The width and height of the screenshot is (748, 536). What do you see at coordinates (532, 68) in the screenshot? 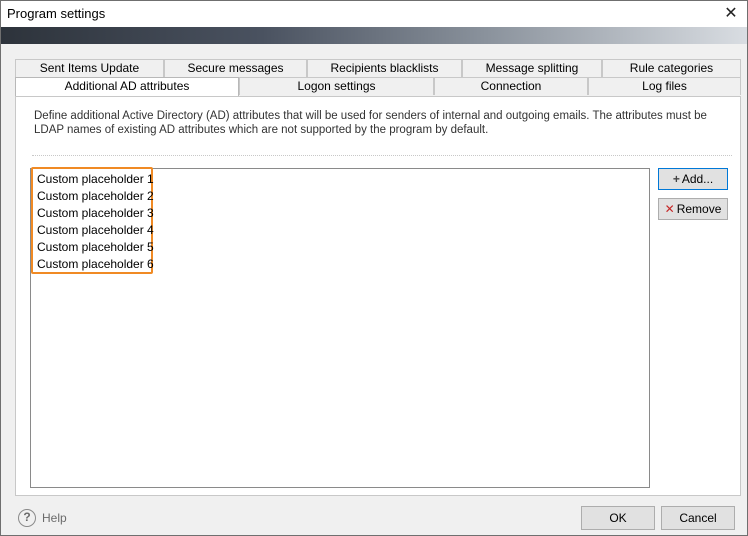
I see `tab-message-splitting: Message splitting` at bounding box center [532, 68].